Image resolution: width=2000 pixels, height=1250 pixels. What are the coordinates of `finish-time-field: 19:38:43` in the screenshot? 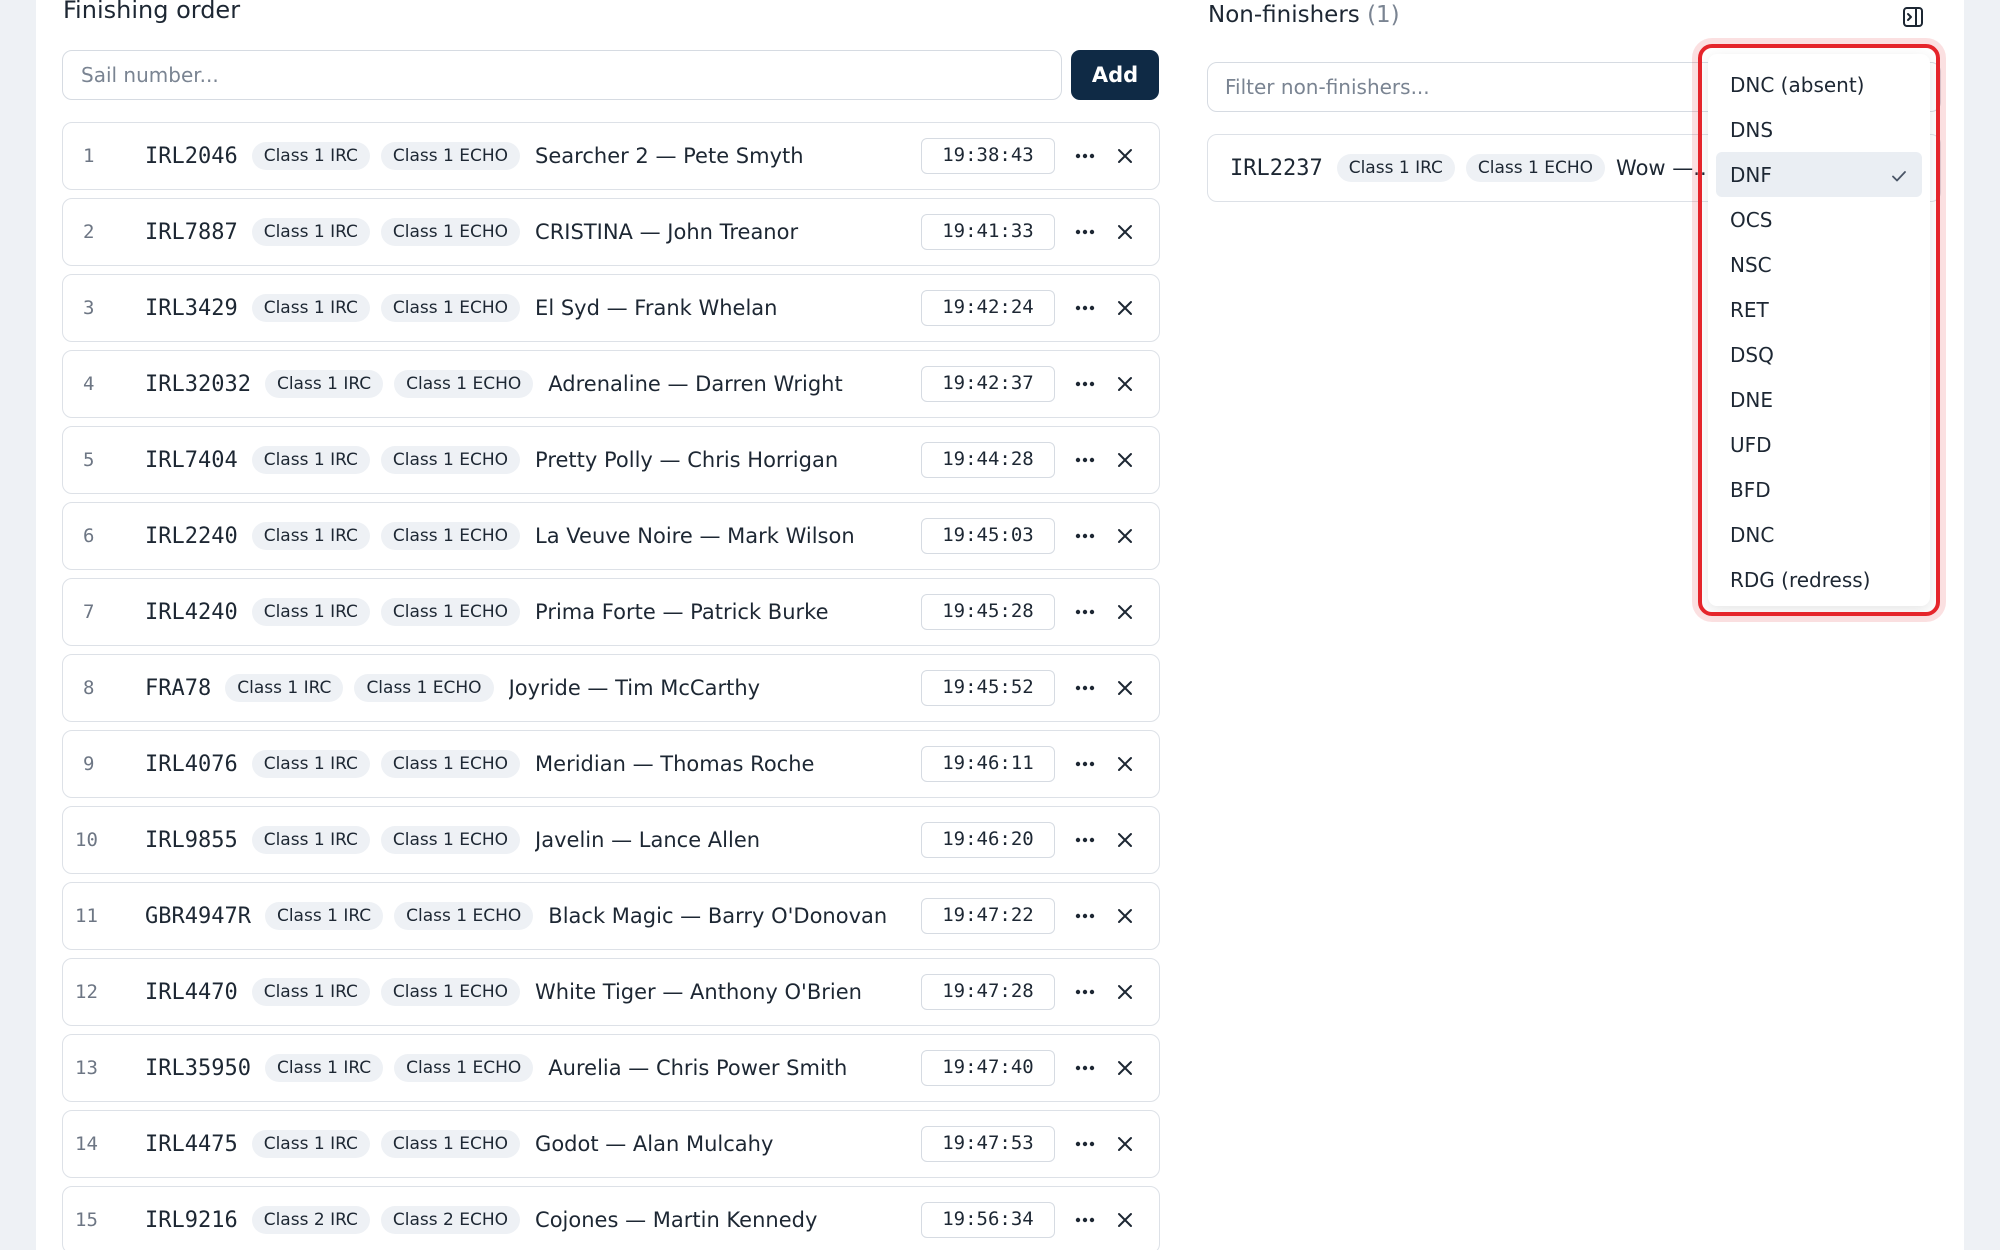 It's located at (988, 156).